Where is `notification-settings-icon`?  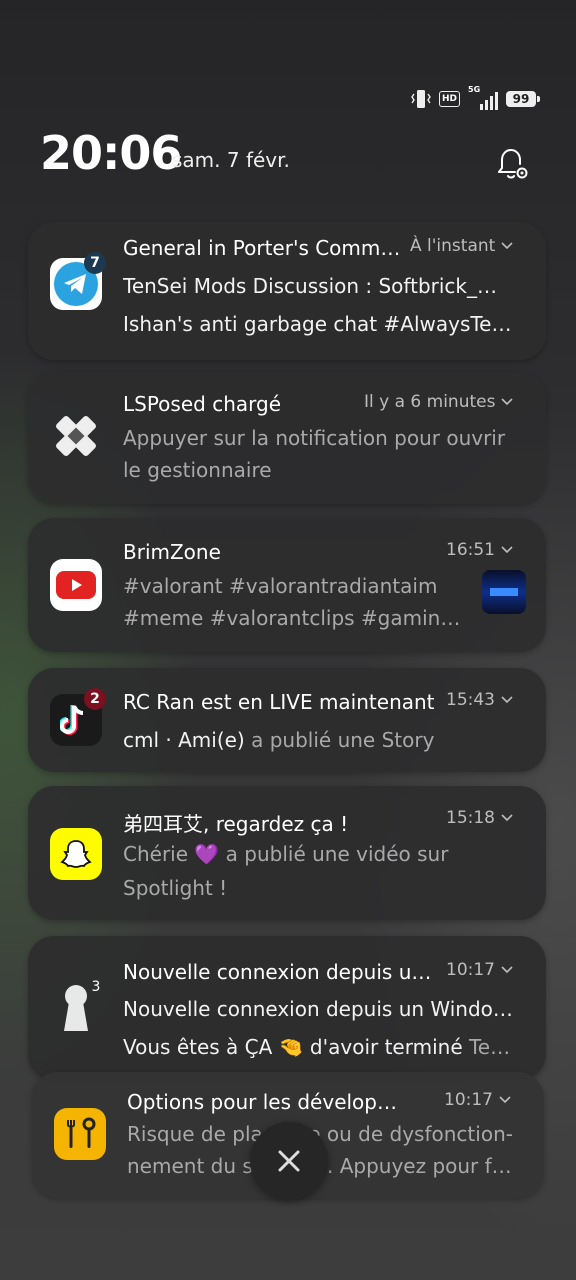 notification-settings-icon is located at coordinates (512, 163).